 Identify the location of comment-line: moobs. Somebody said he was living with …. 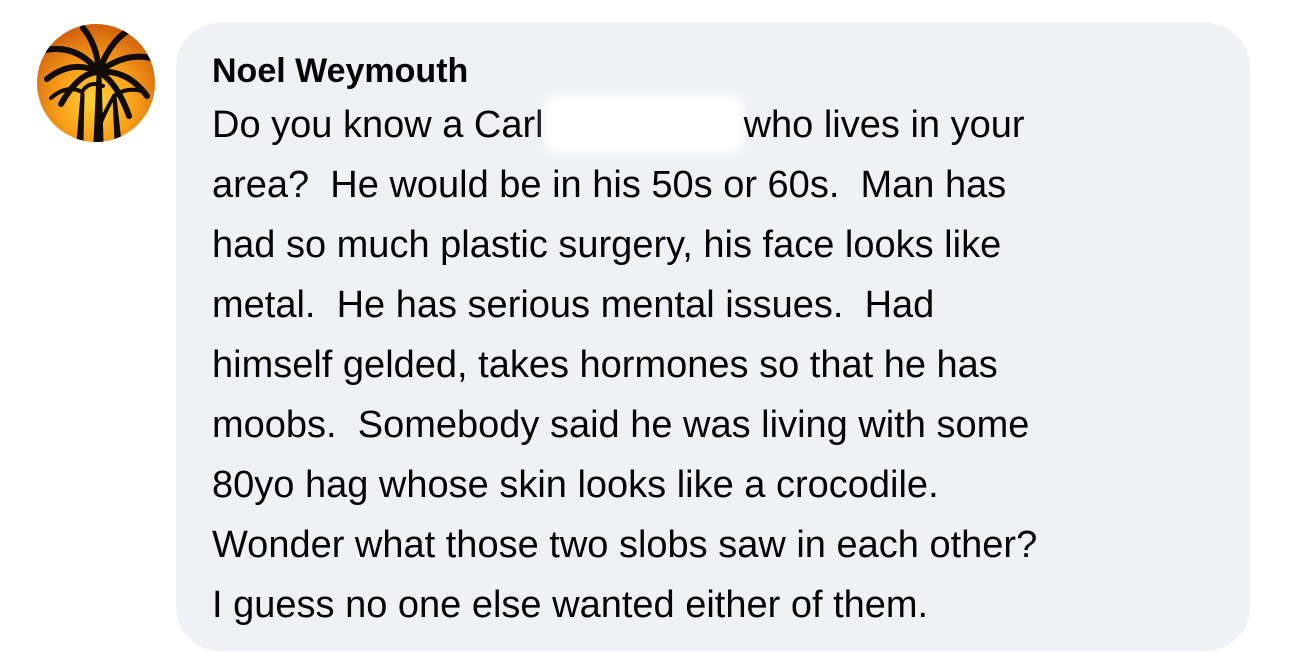
(621, 425).